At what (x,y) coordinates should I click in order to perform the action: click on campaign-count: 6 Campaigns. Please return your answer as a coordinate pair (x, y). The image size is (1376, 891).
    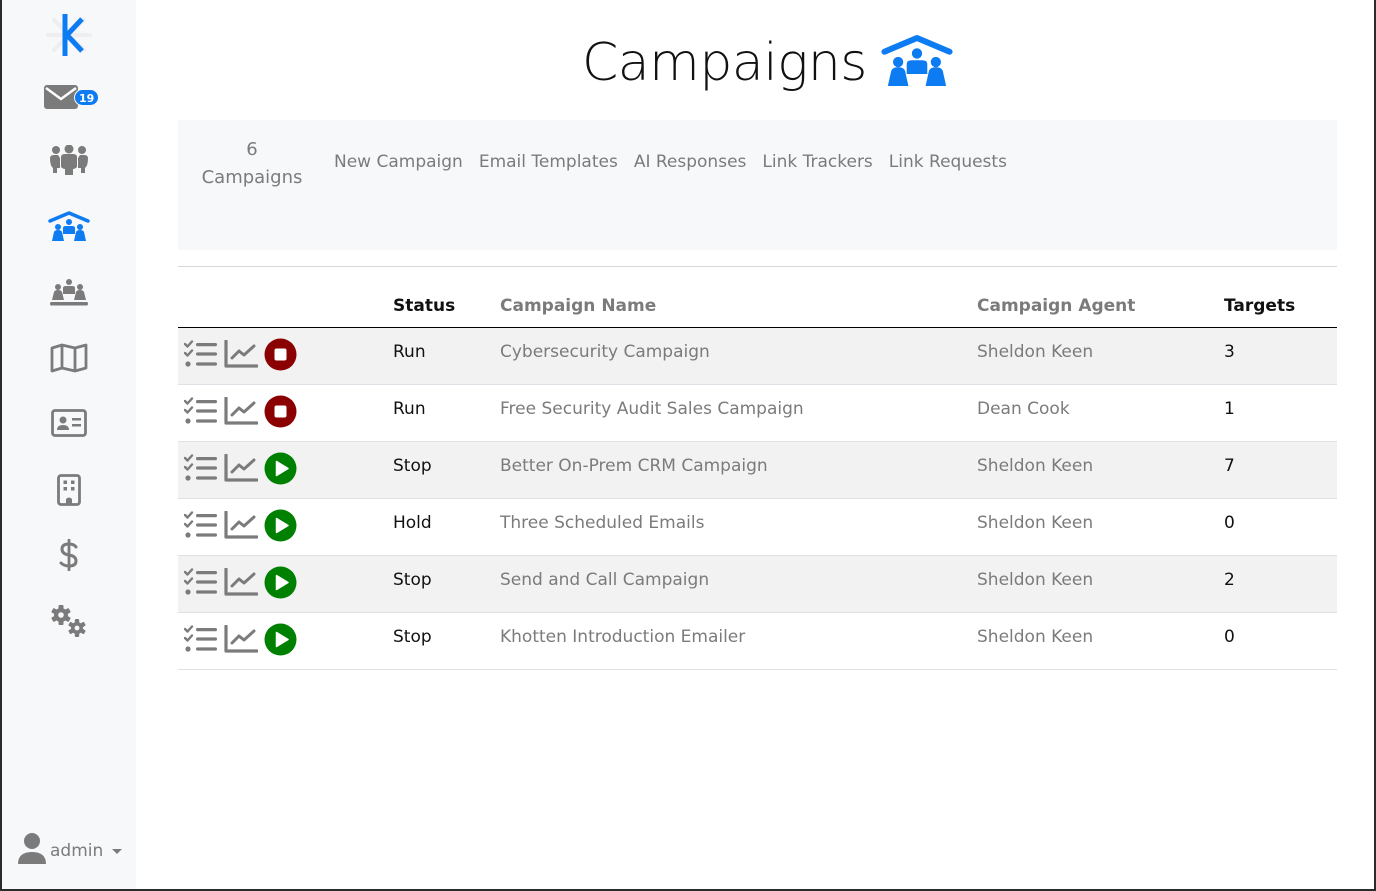
    Looking at the image, I should click on (252, 164).